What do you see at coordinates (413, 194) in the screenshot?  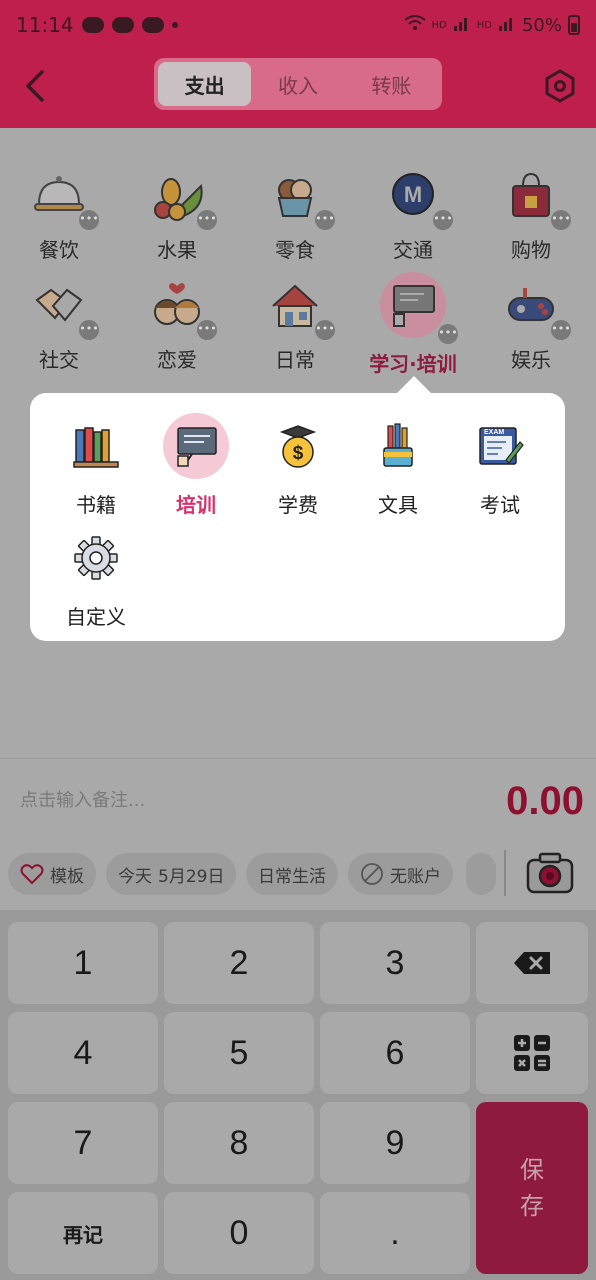 I see `svg-text: M` at bounding box center [413, 194].